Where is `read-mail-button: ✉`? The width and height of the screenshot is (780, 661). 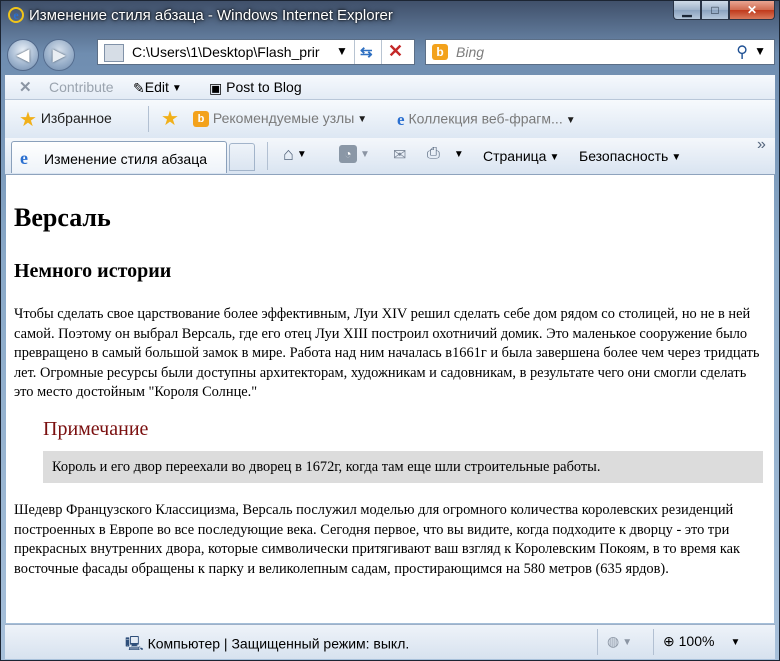 read-mail-button: ✉ is located at coordinates (399, 155).